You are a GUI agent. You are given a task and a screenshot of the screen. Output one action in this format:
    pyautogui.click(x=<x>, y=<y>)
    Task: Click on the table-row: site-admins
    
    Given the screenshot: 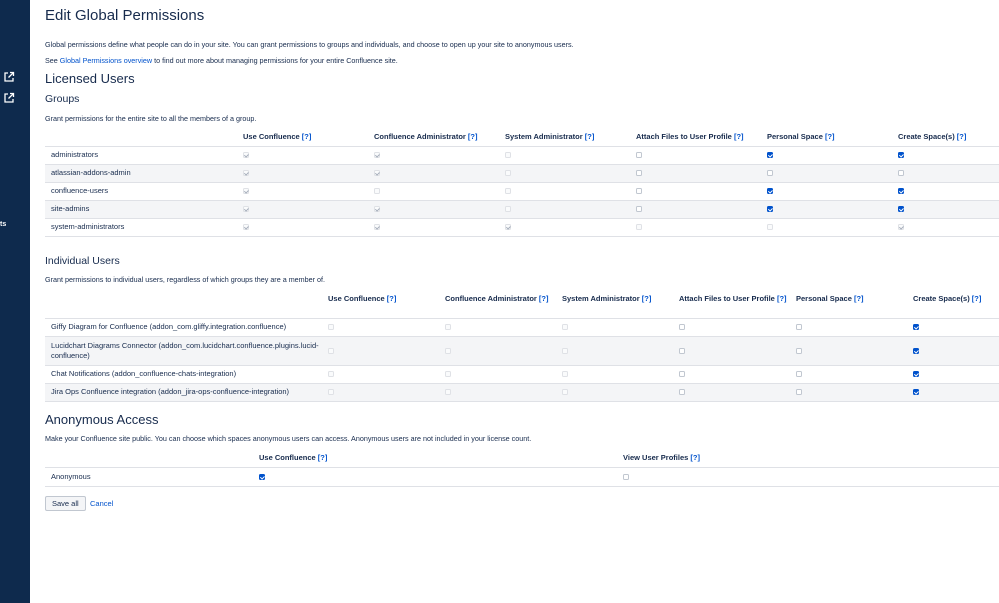 What is the action you would take?
    pyautogui.click(x=522, y=208)
    